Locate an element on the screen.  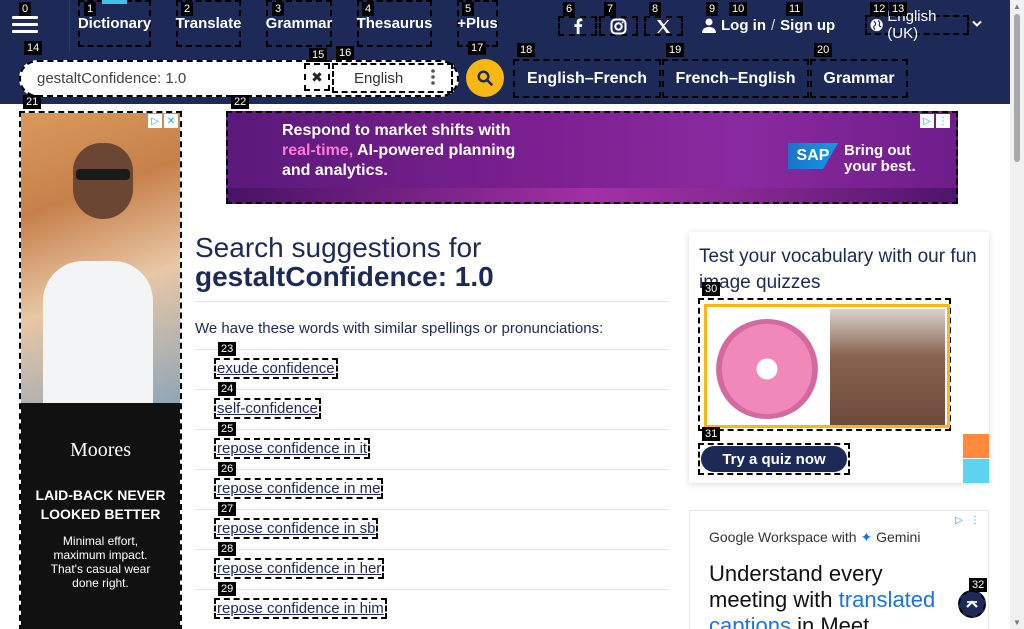
sap-logo: SAP is located at coordinates (813, 156).